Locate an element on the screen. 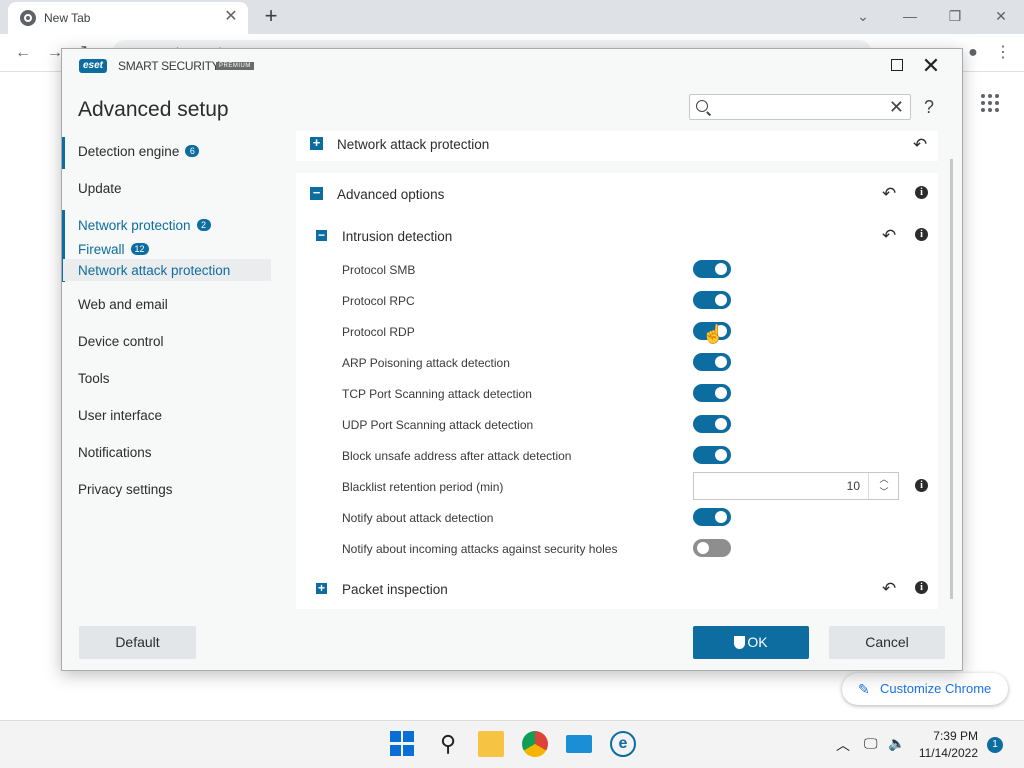 The height and width of the screenshot is (768, 1024). protocol-rpc-toggle is located at coordinates (712, 300).